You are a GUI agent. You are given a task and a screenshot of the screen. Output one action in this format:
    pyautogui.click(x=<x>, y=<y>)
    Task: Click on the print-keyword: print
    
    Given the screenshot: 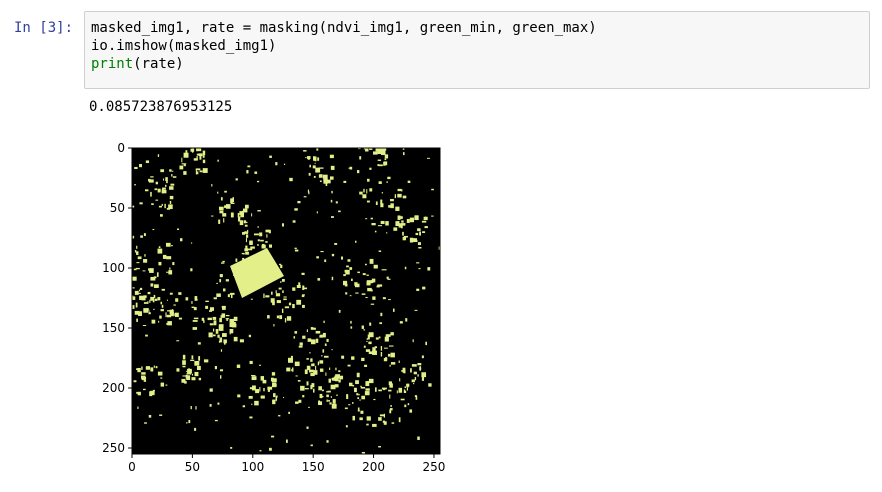 What is the action you would take?
    pyautogui.click(x=112, y=64)
    